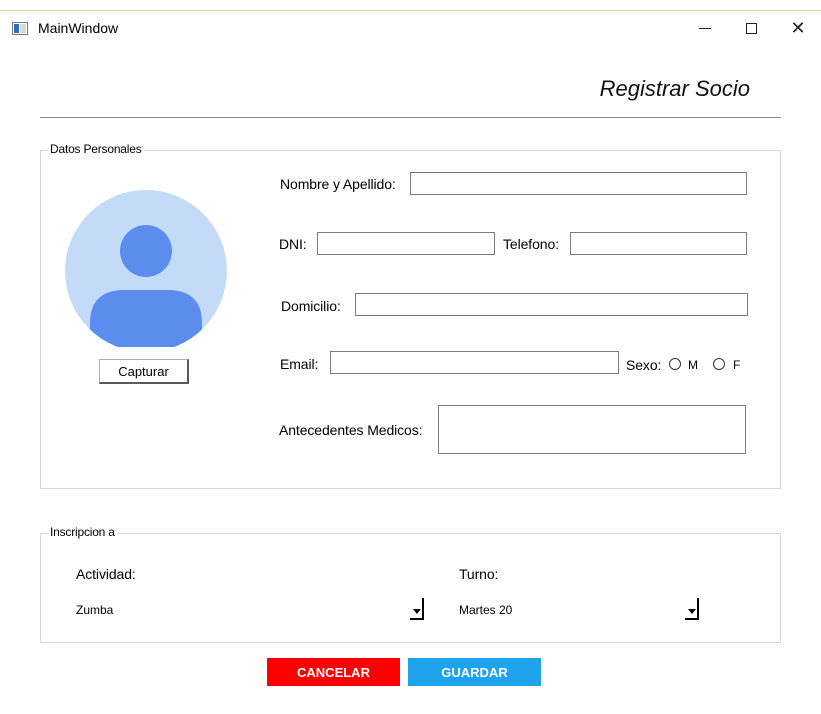 Image resolution: width=821 pixels, height=714 pixels. What do you see at coordinates (20, 28) in the screenshot?
I see `app-window-icon` at bounding box center [20, 28].